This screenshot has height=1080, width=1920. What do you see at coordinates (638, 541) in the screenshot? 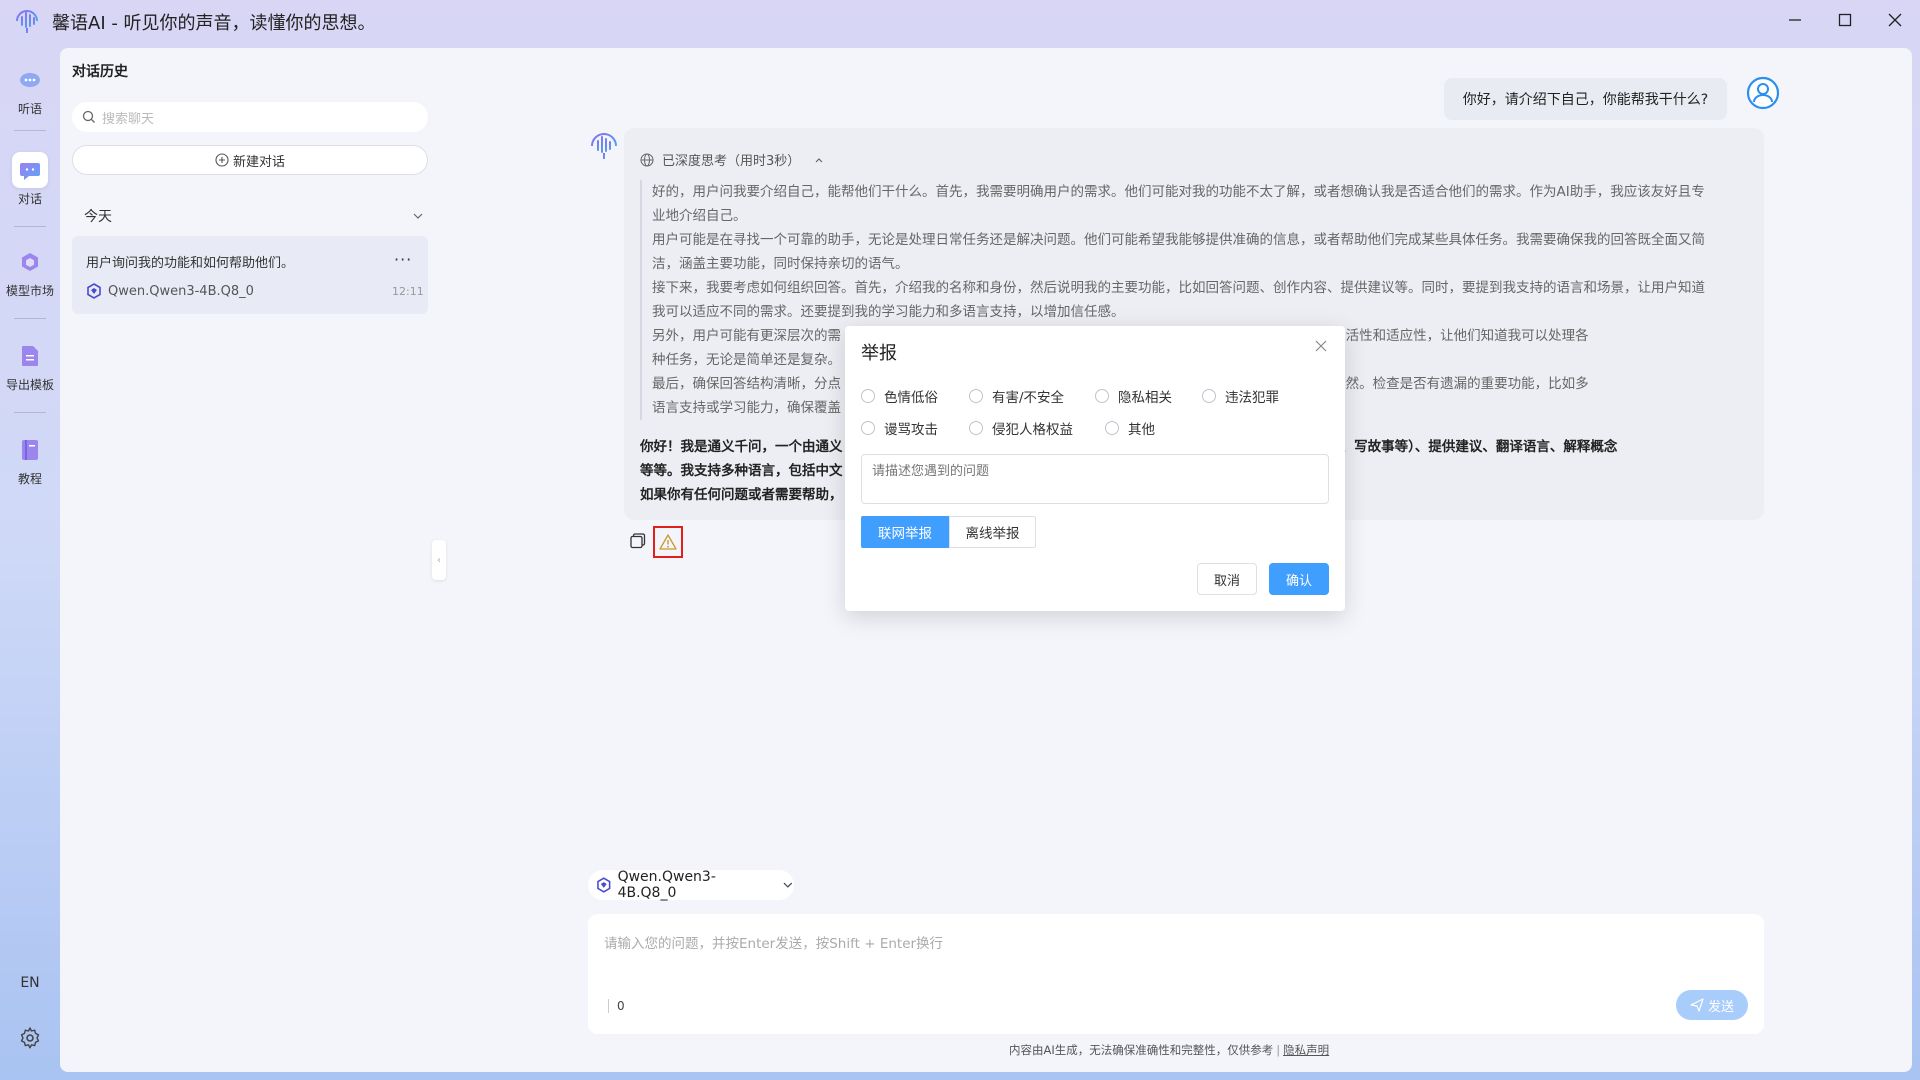
I see `copy-icon` at bounding box center [638, 541].